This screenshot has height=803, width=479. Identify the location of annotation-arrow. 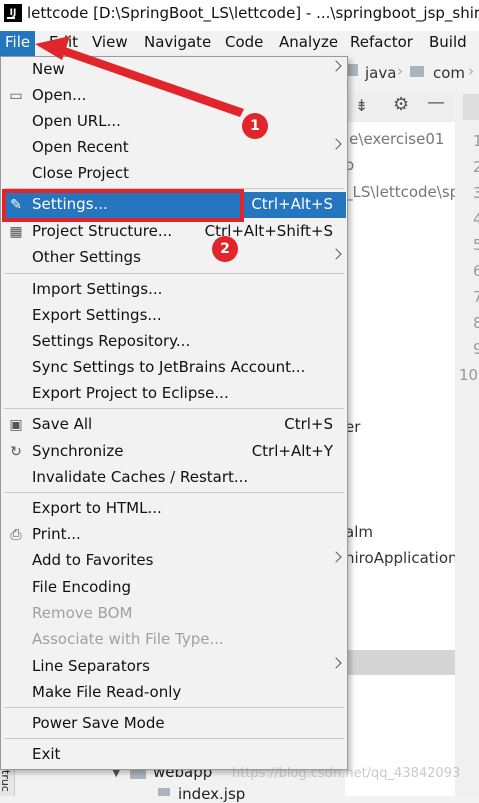
(139, 76).